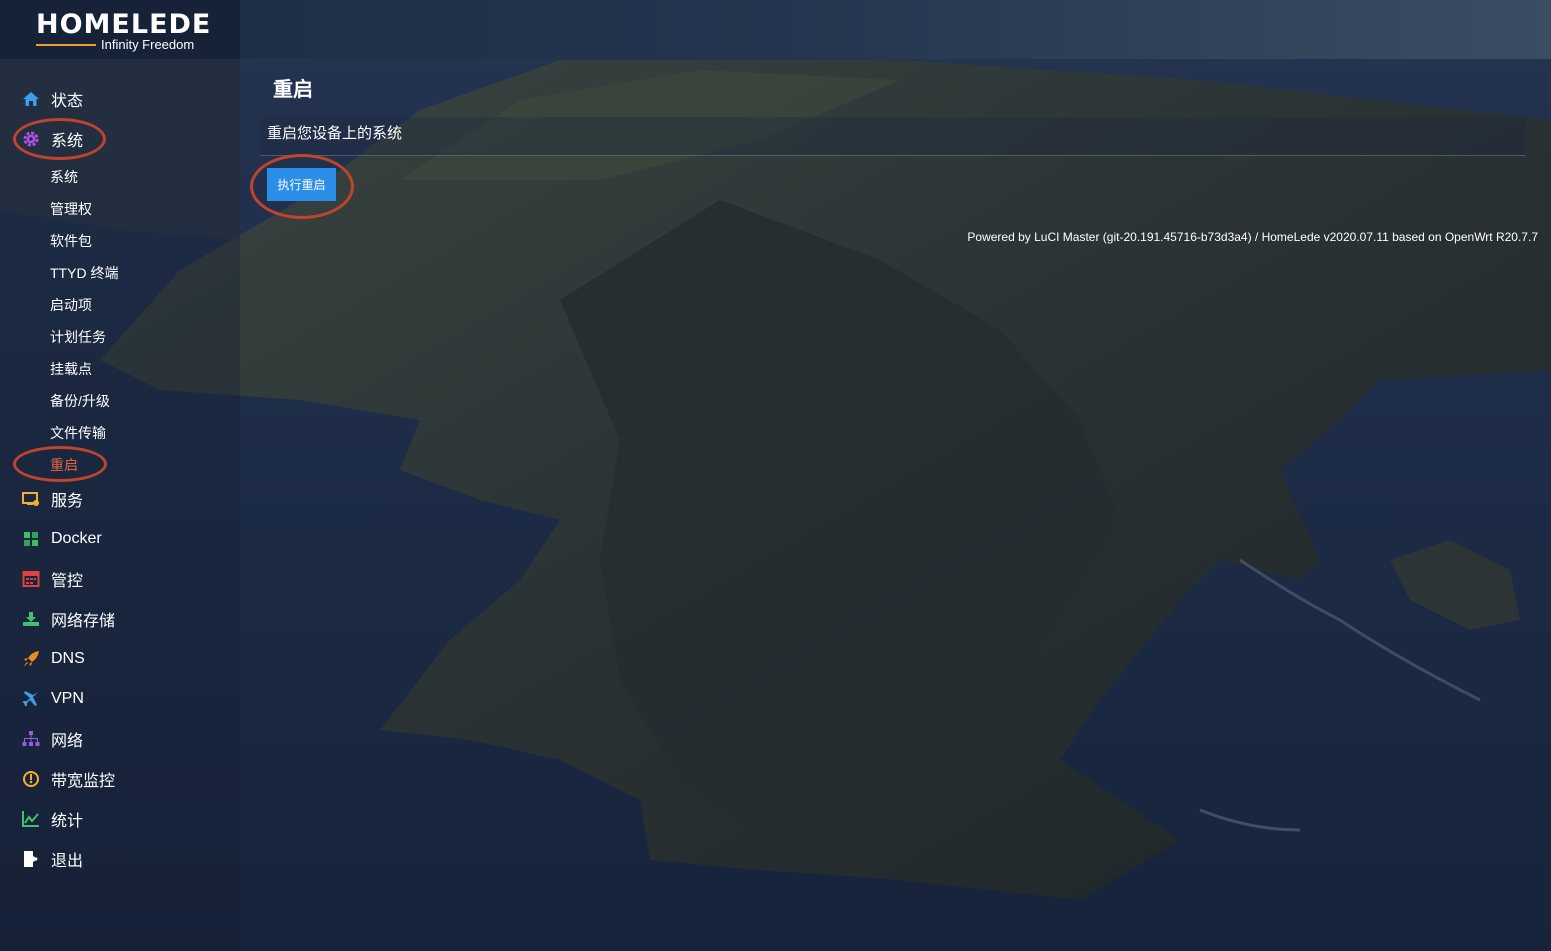 The width and height of the screenshot is (1551, 951). I want to click on sidebar-item-label: 系统, so click(67, 141).